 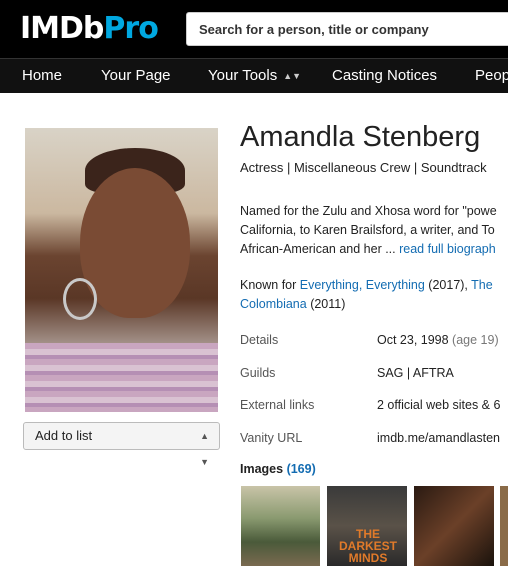 I want to click on images-label: Images, so click(x=263, y=469).